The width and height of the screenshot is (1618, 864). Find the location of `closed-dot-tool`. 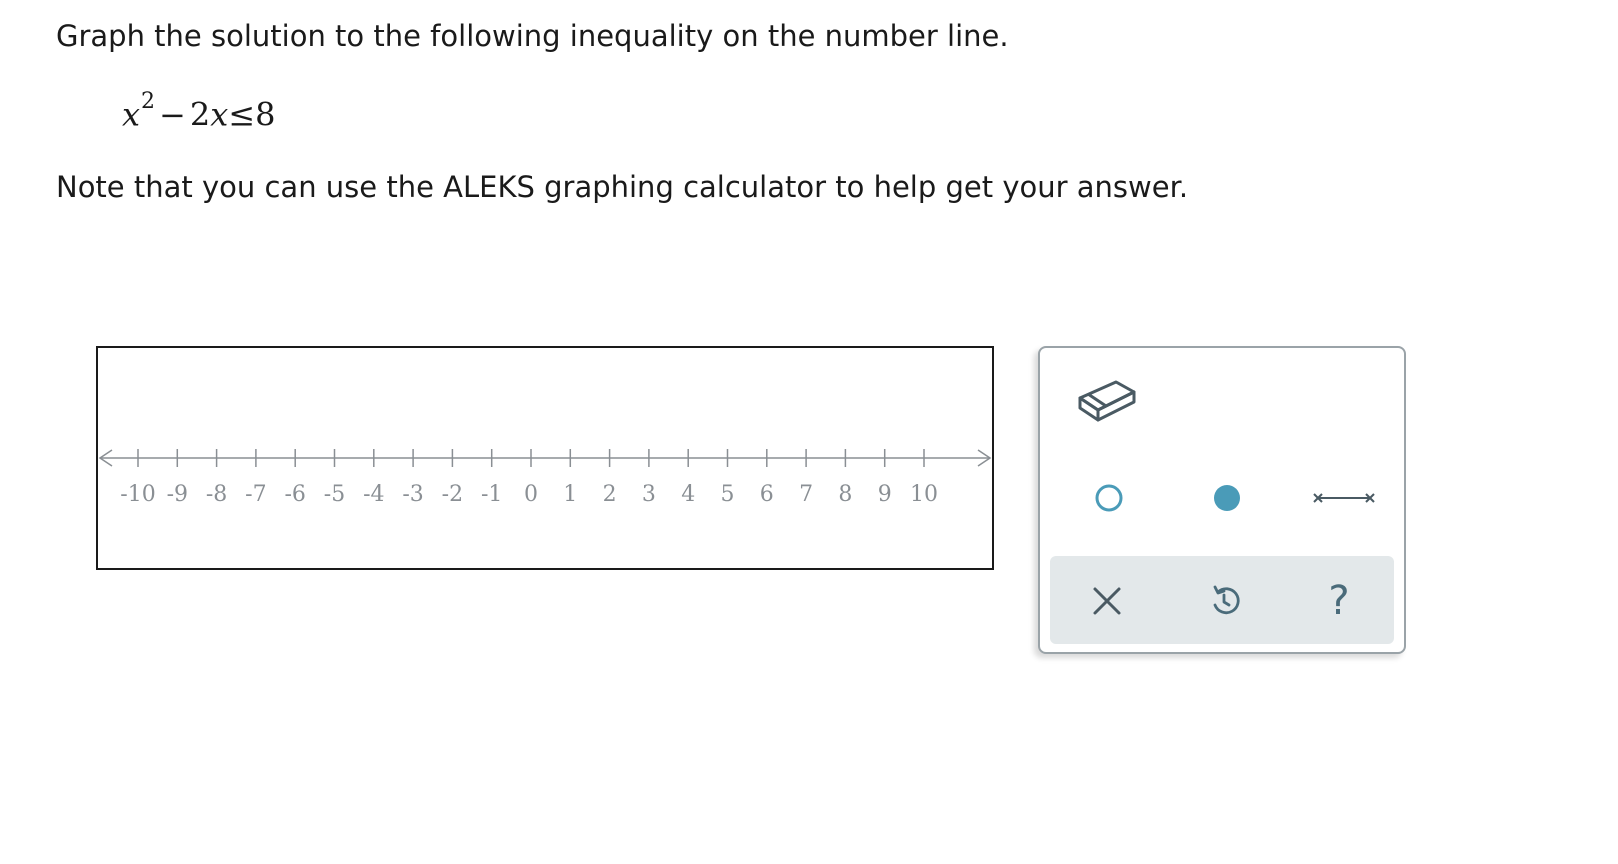

closed-dot-tool is located at coordinates (1227, 498).